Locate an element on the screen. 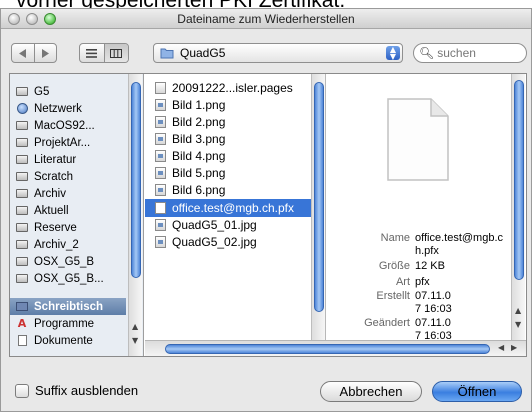 This screenshot has height=412, width=532. desktop-icon is located at coordinates (22, 307).